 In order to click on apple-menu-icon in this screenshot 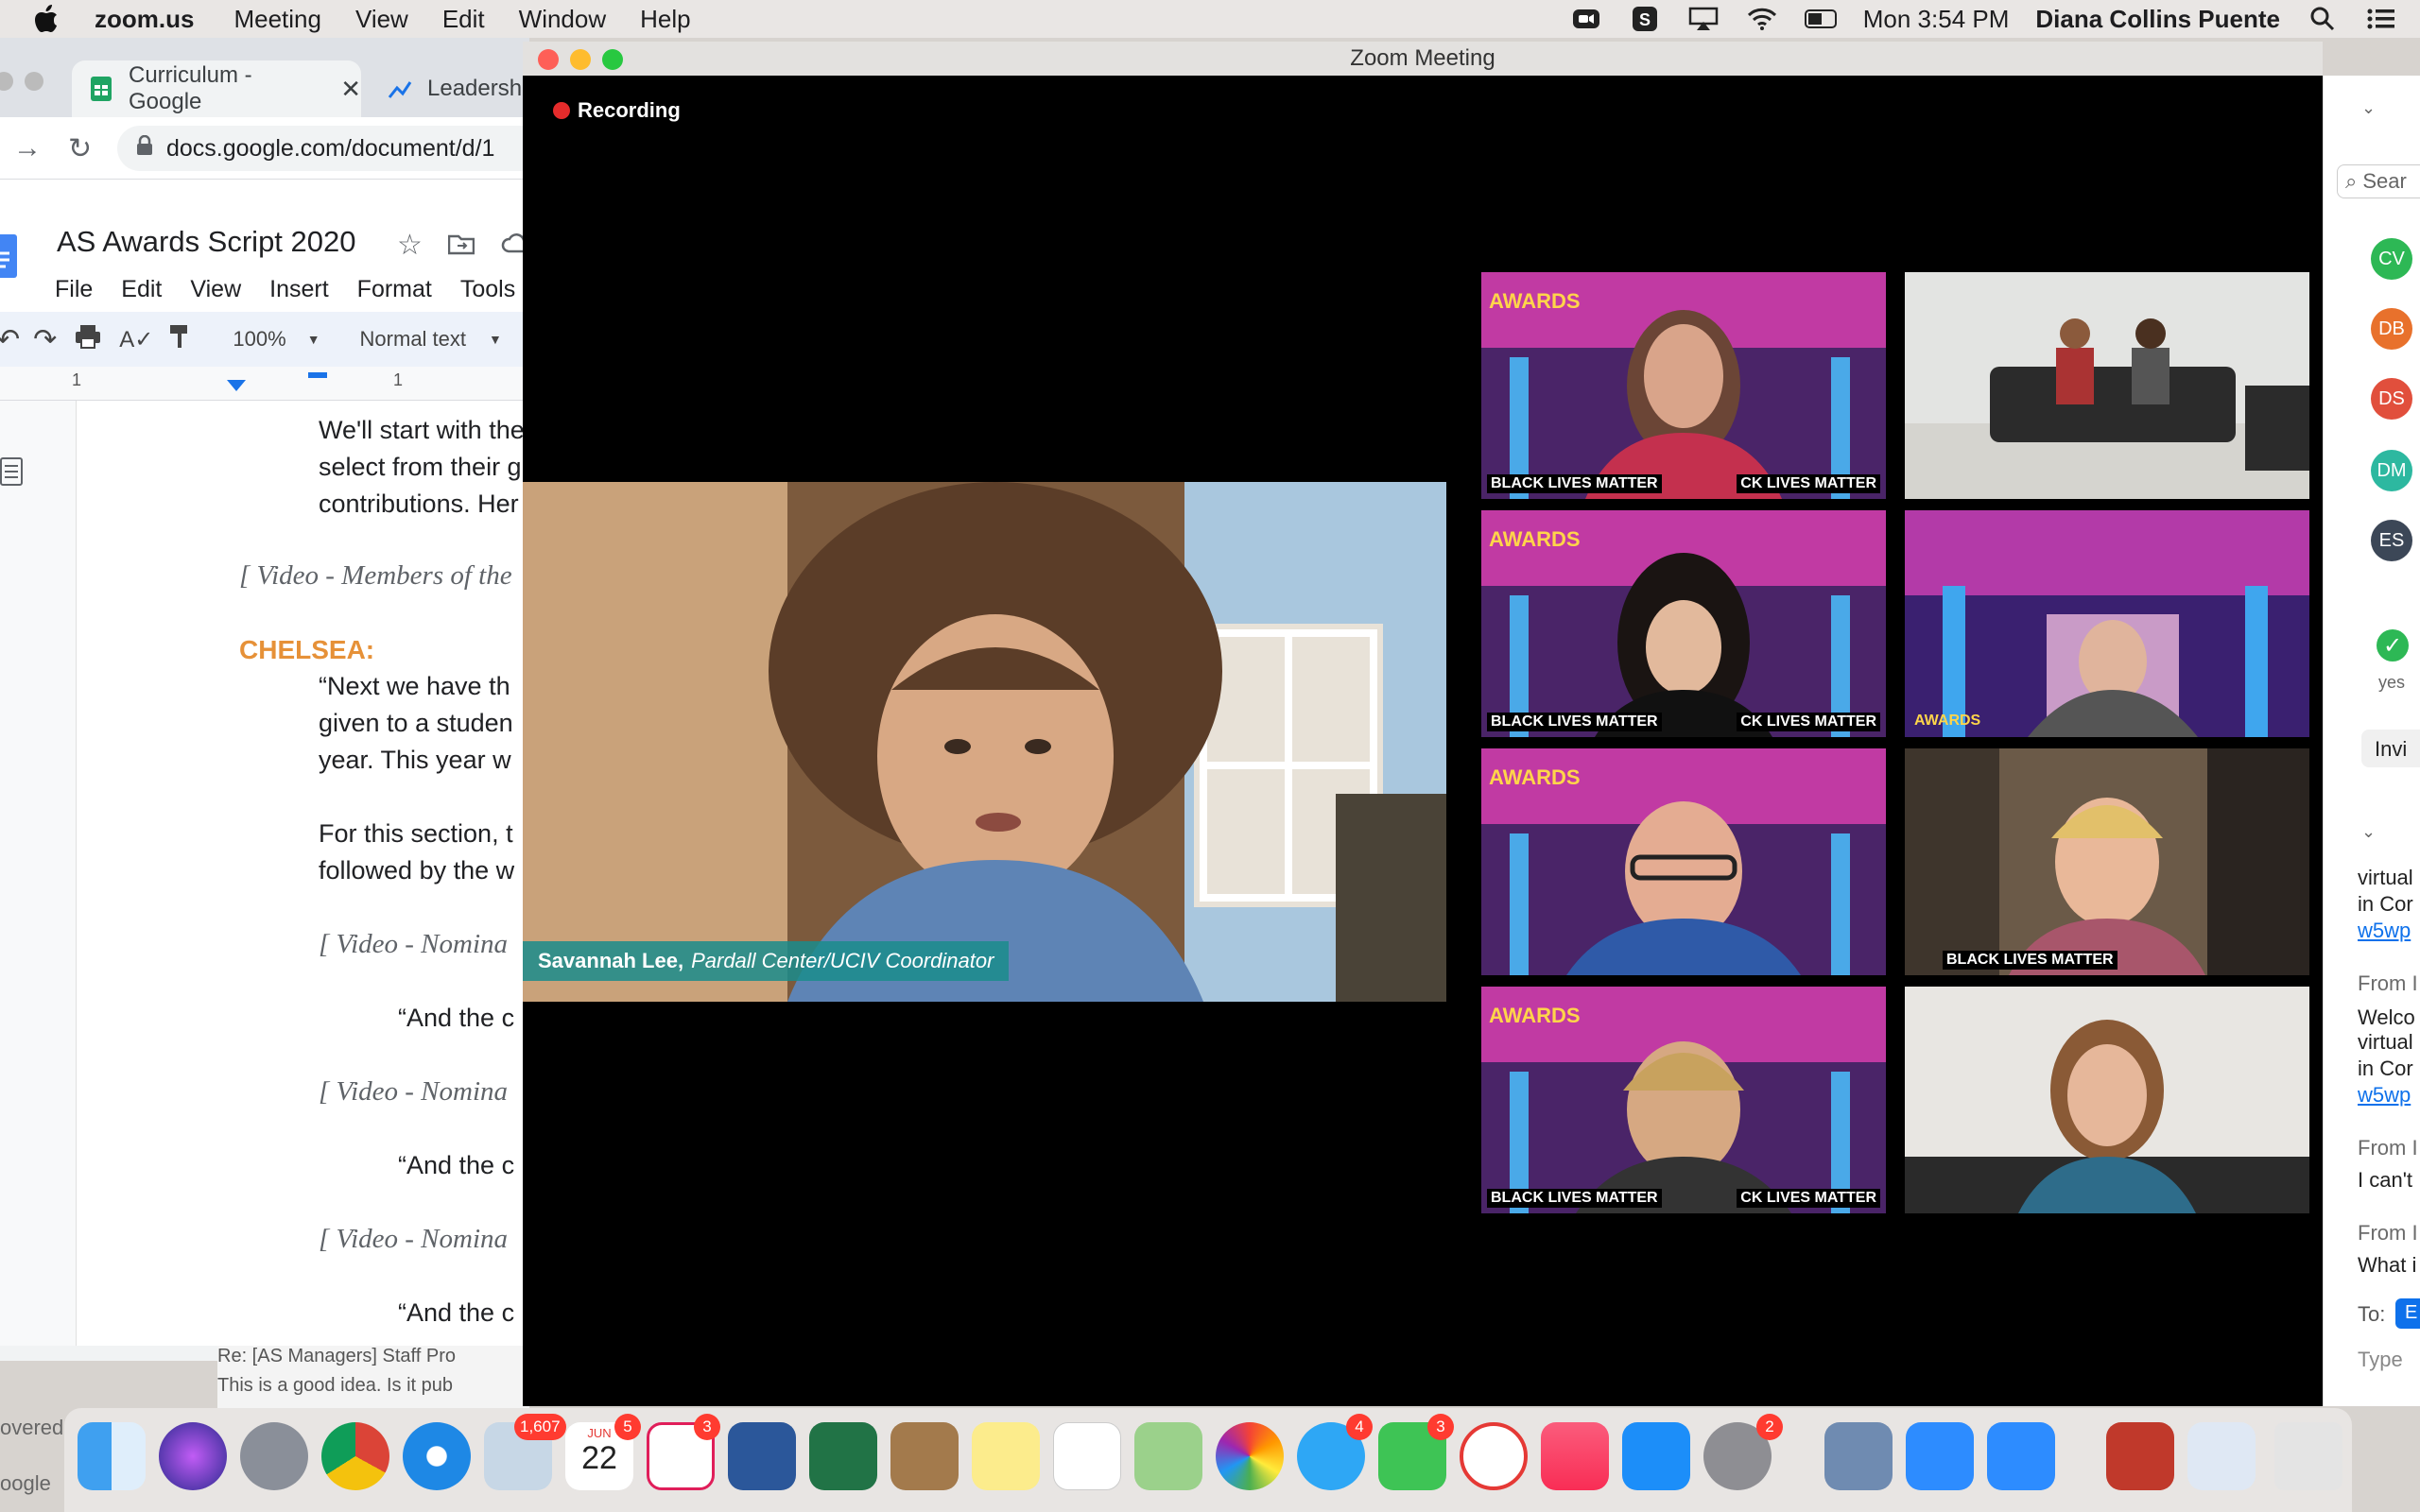, I will do `click(47, 19)`.